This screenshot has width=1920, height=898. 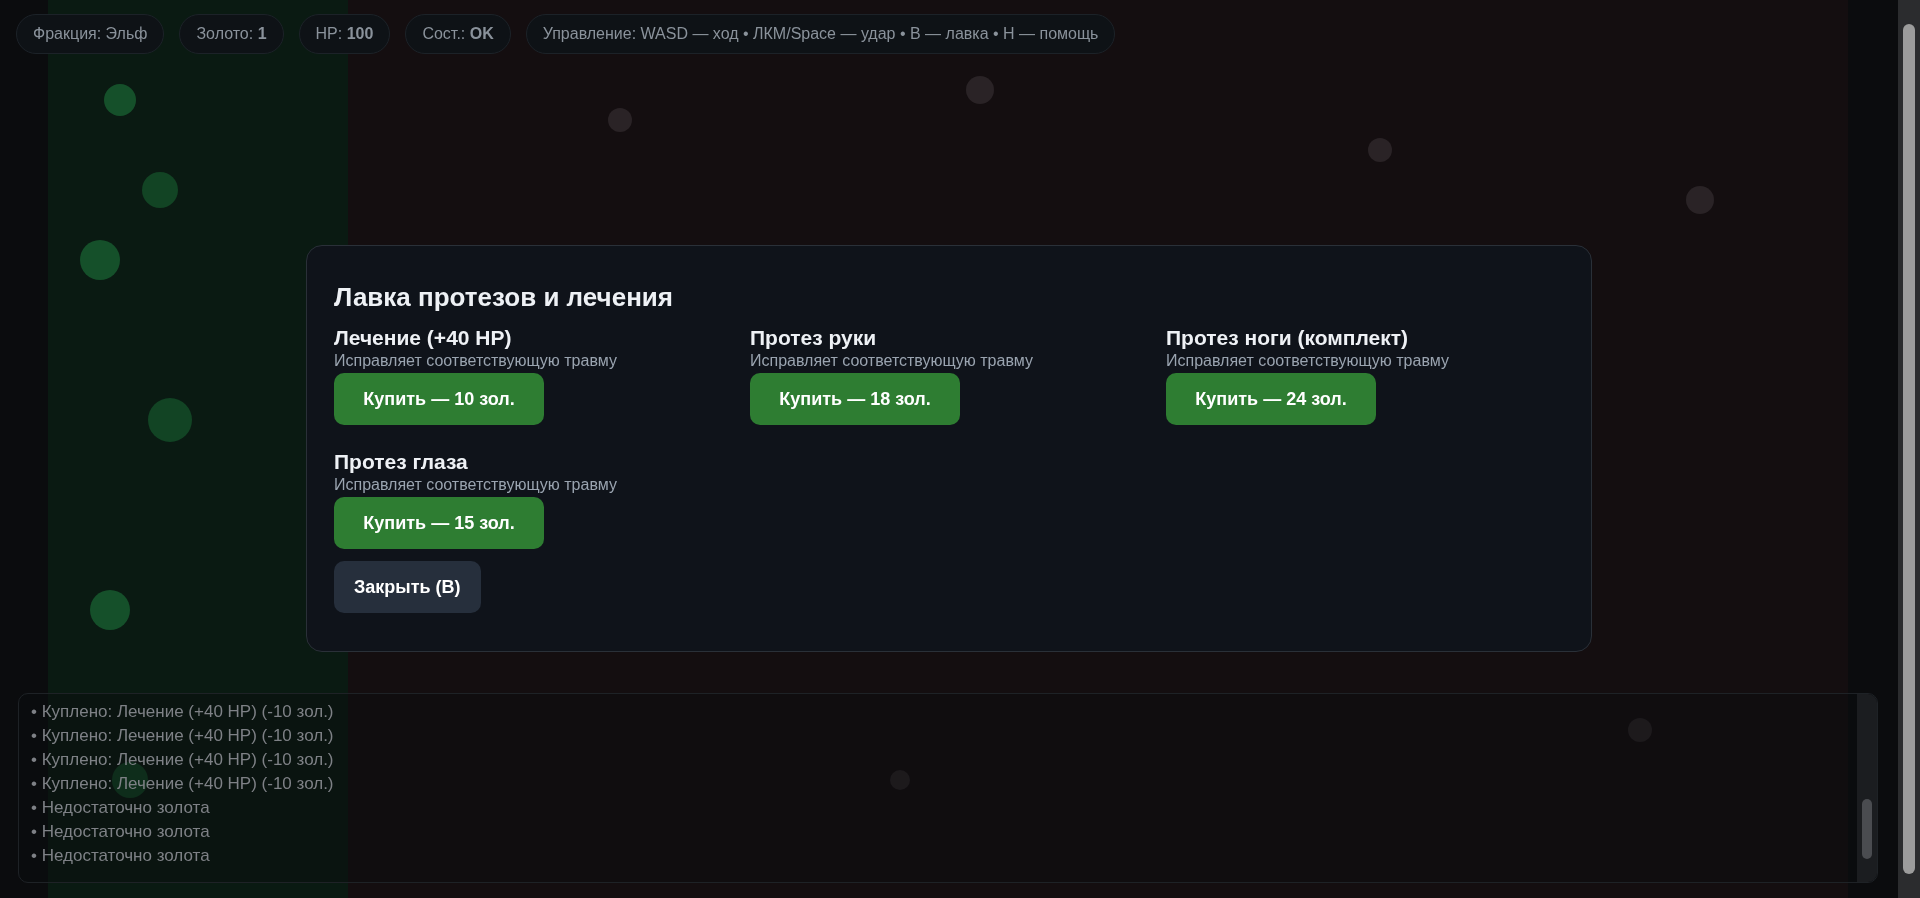 I want to click on item-name: Протез ноги (комплект), so click(x=1287, y=338).